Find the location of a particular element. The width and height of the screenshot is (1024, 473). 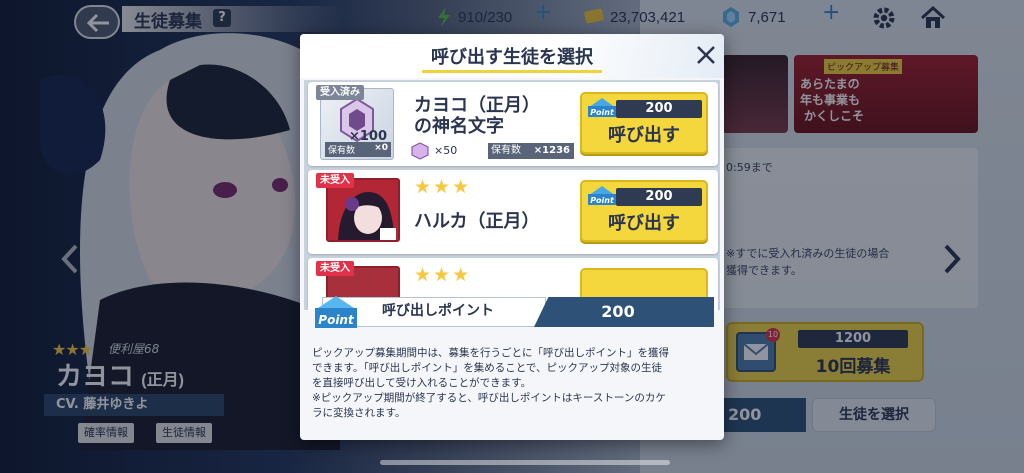

points-value: 200 is located at coordinates (618, 311).